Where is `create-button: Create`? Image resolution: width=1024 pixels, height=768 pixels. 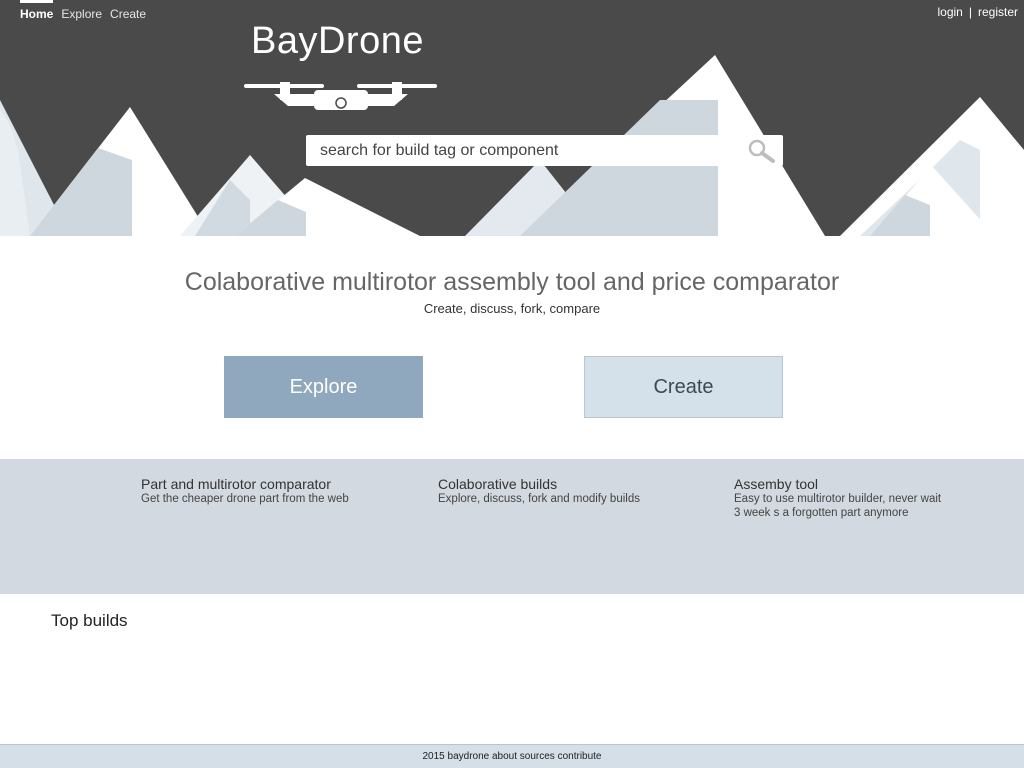
create-button: Create is located at coordinates (683, 387).